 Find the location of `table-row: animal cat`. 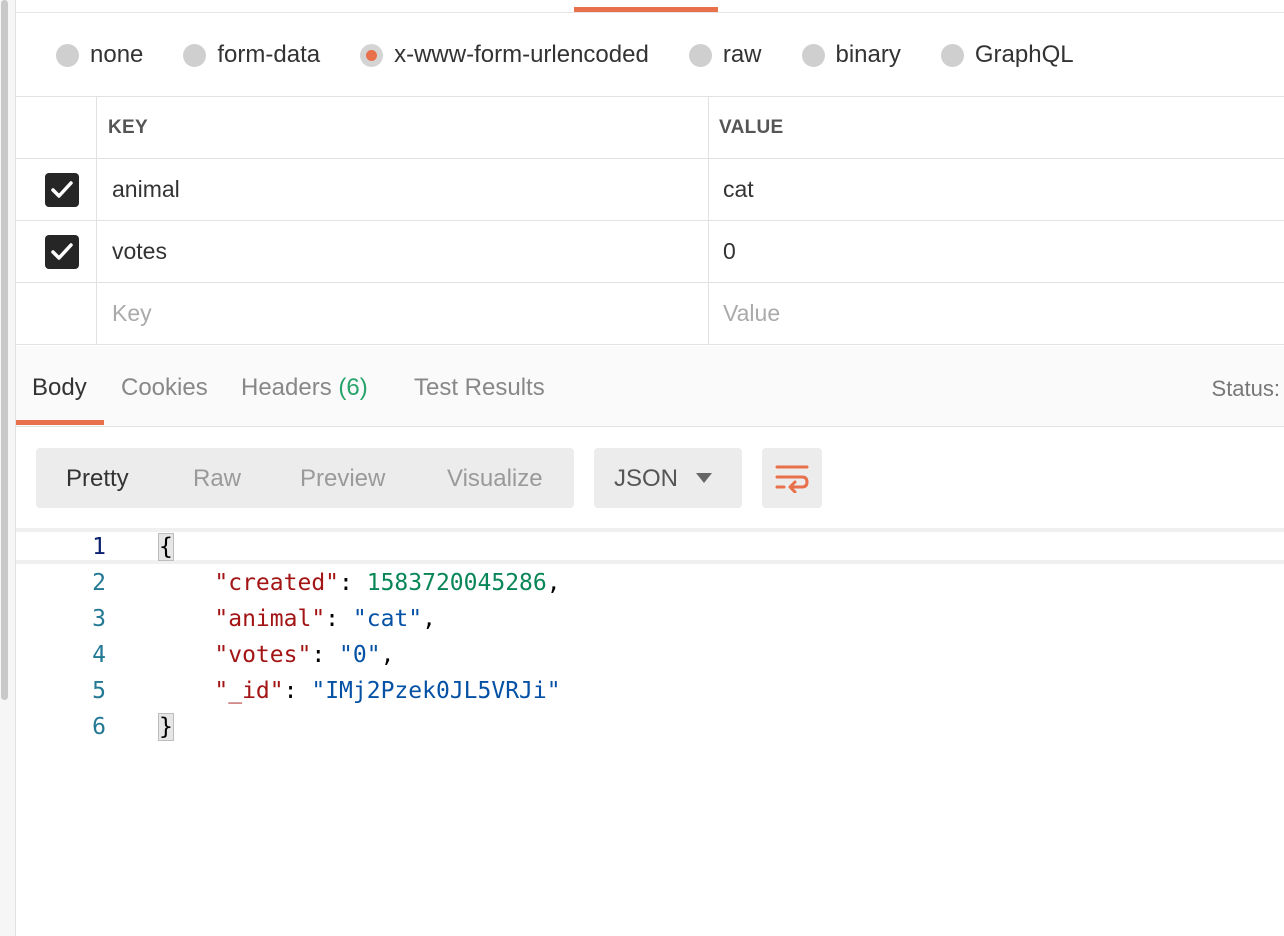

table-row: animal cat is located at coordinates (650, 190).